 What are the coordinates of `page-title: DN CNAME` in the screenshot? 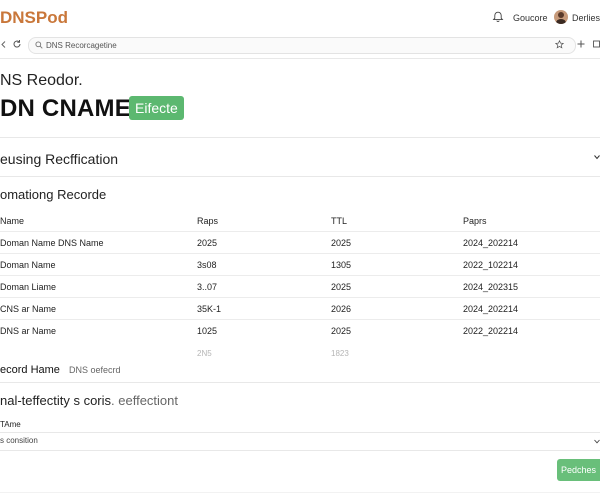 It's located at (65, 108).